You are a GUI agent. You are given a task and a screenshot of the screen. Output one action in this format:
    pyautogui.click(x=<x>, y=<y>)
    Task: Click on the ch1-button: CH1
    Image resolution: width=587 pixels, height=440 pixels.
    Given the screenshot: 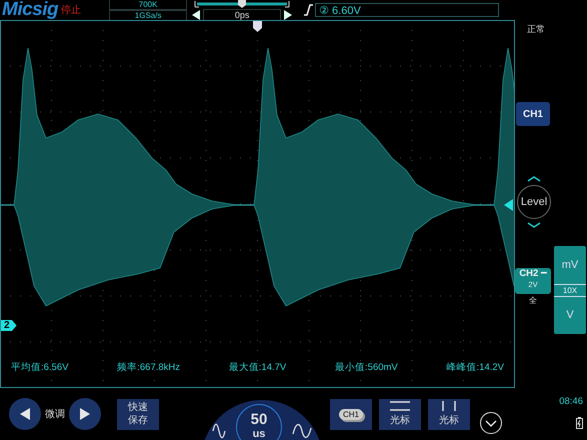 What is the action you would take?
    pyautogui.click(x=533, y=114)
    